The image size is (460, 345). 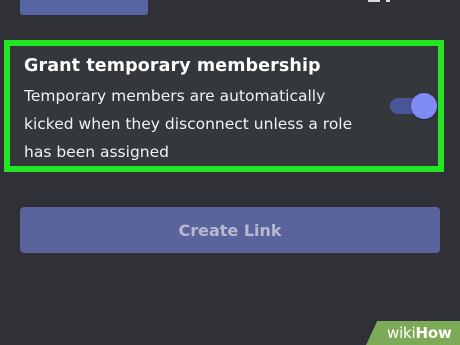 I want to click on temporary-membership-toggle, so click(x=413, y=106).